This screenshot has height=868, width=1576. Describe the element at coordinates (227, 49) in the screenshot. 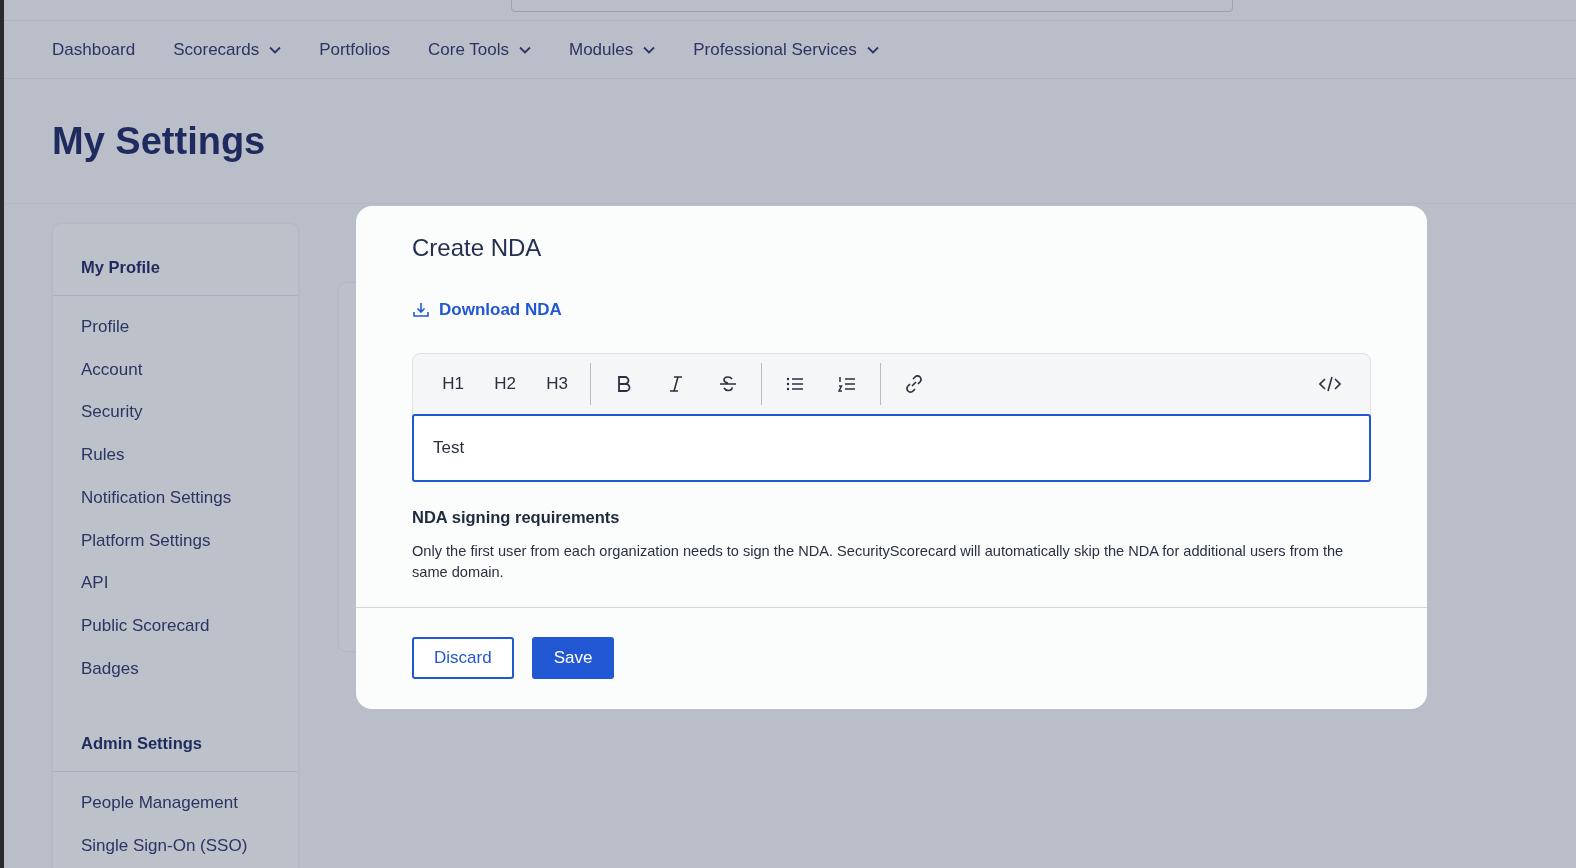

I see `nav-link: Scorecards` at that location.